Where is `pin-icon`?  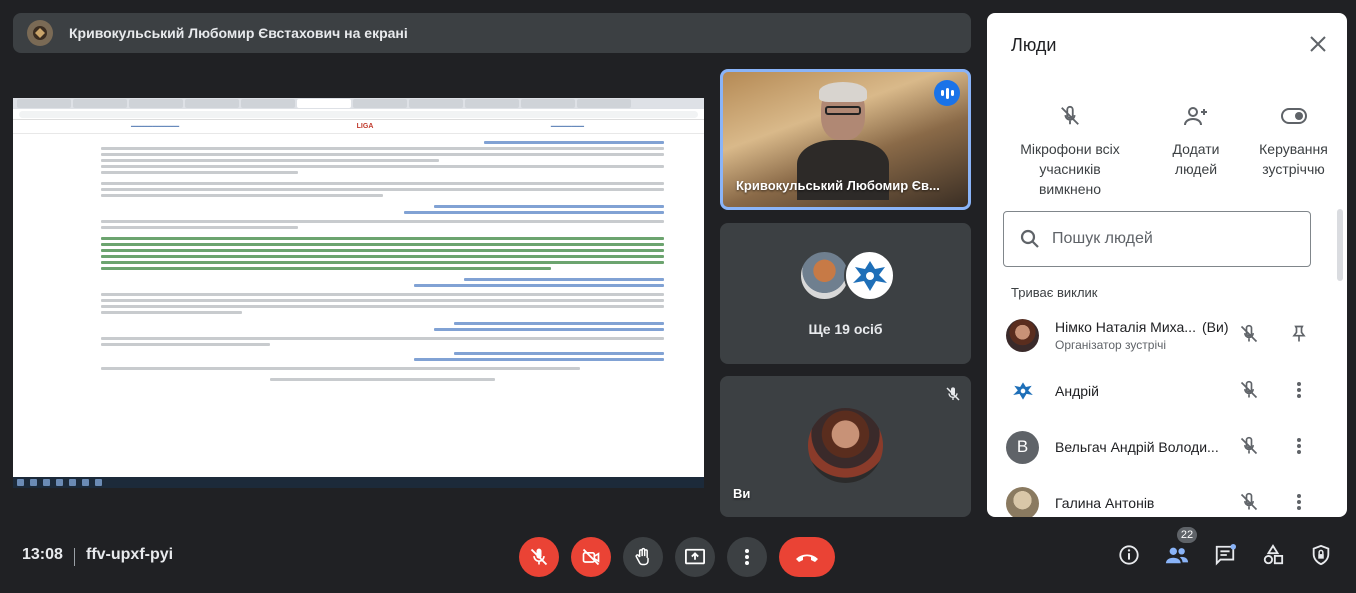
pin-icon is located at coordinates (1299, 336).